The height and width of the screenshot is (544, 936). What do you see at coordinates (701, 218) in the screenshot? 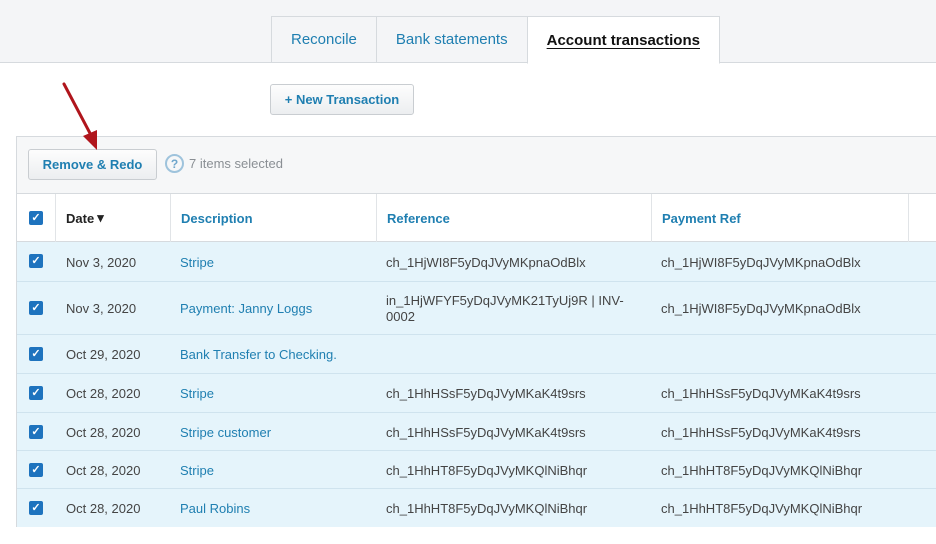
I see `column-header-payment-ref: Payment Ref` at bounding box center [701, 218].